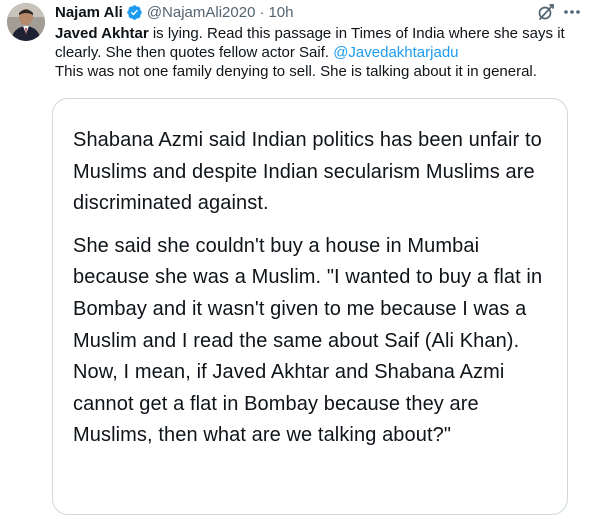 Image resolution: width=589 pixels, height=519 pixels. What do you see at coordinates (201, 12) in the screenshot?
I see `author-handle: @NajamAli2020` at bounding box center [201, 12].